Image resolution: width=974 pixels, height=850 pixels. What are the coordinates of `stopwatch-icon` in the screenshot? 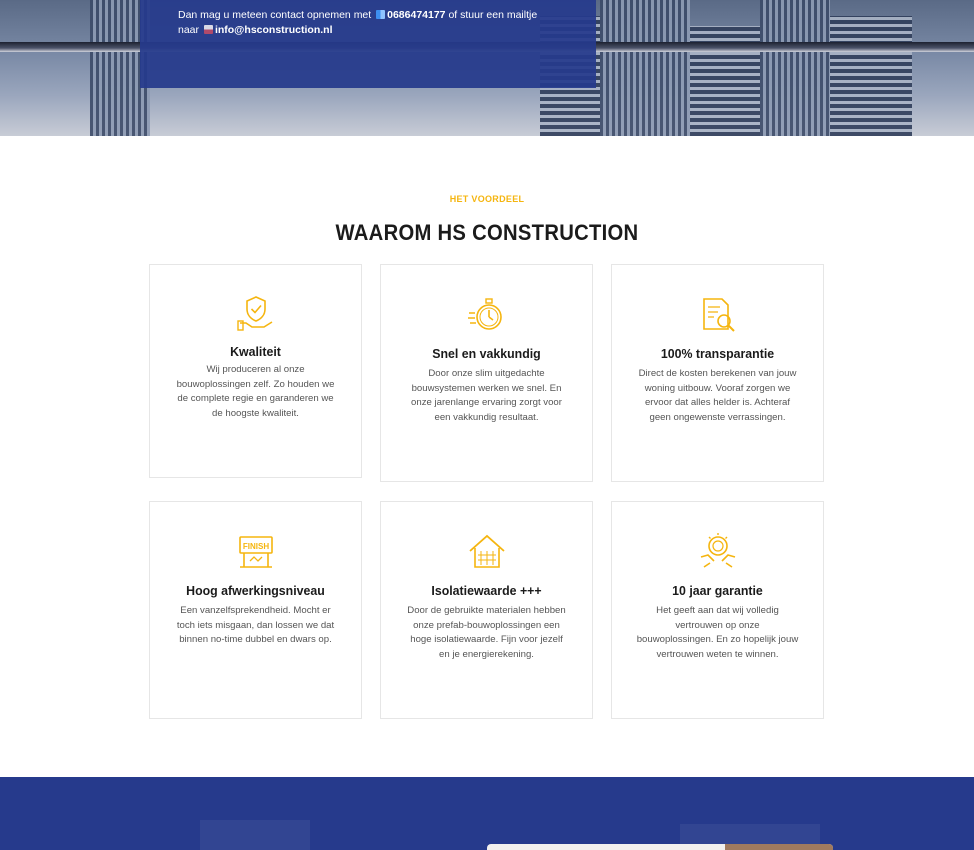 It's located at (484, 314).